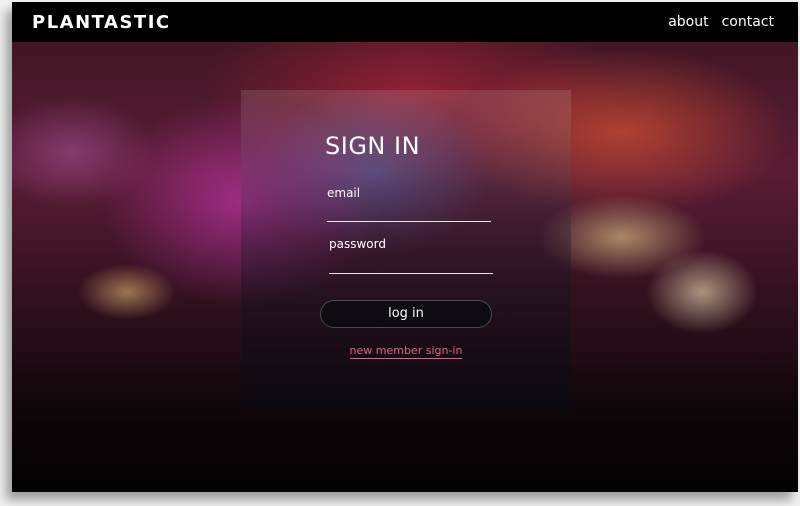  Describe the element at coordinates (409, 221) in the screenshot. I see `email-field` at that location.